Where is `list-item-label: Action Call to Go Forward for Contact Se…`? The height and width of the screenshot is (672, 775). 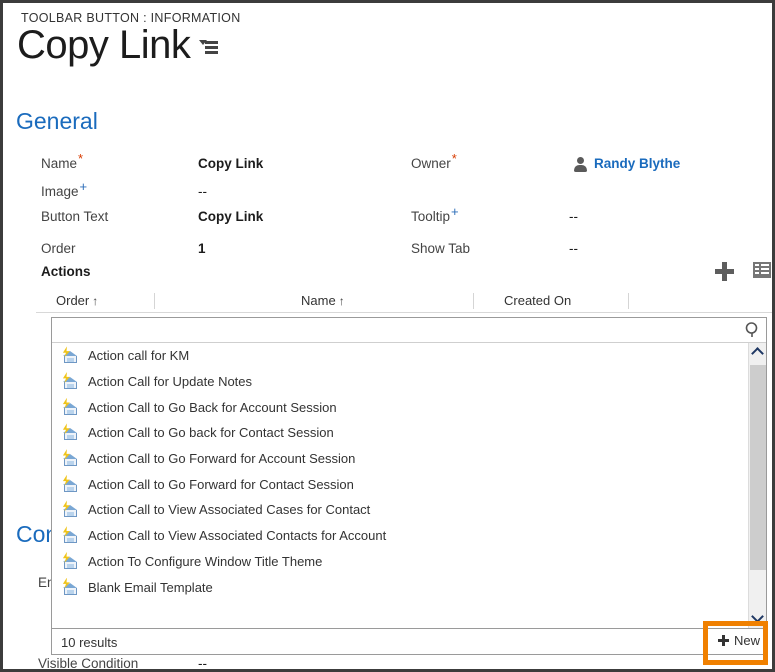
list-item-label: Action Call to Go Forward for Contact Se… is located at coordinates (221, 484).